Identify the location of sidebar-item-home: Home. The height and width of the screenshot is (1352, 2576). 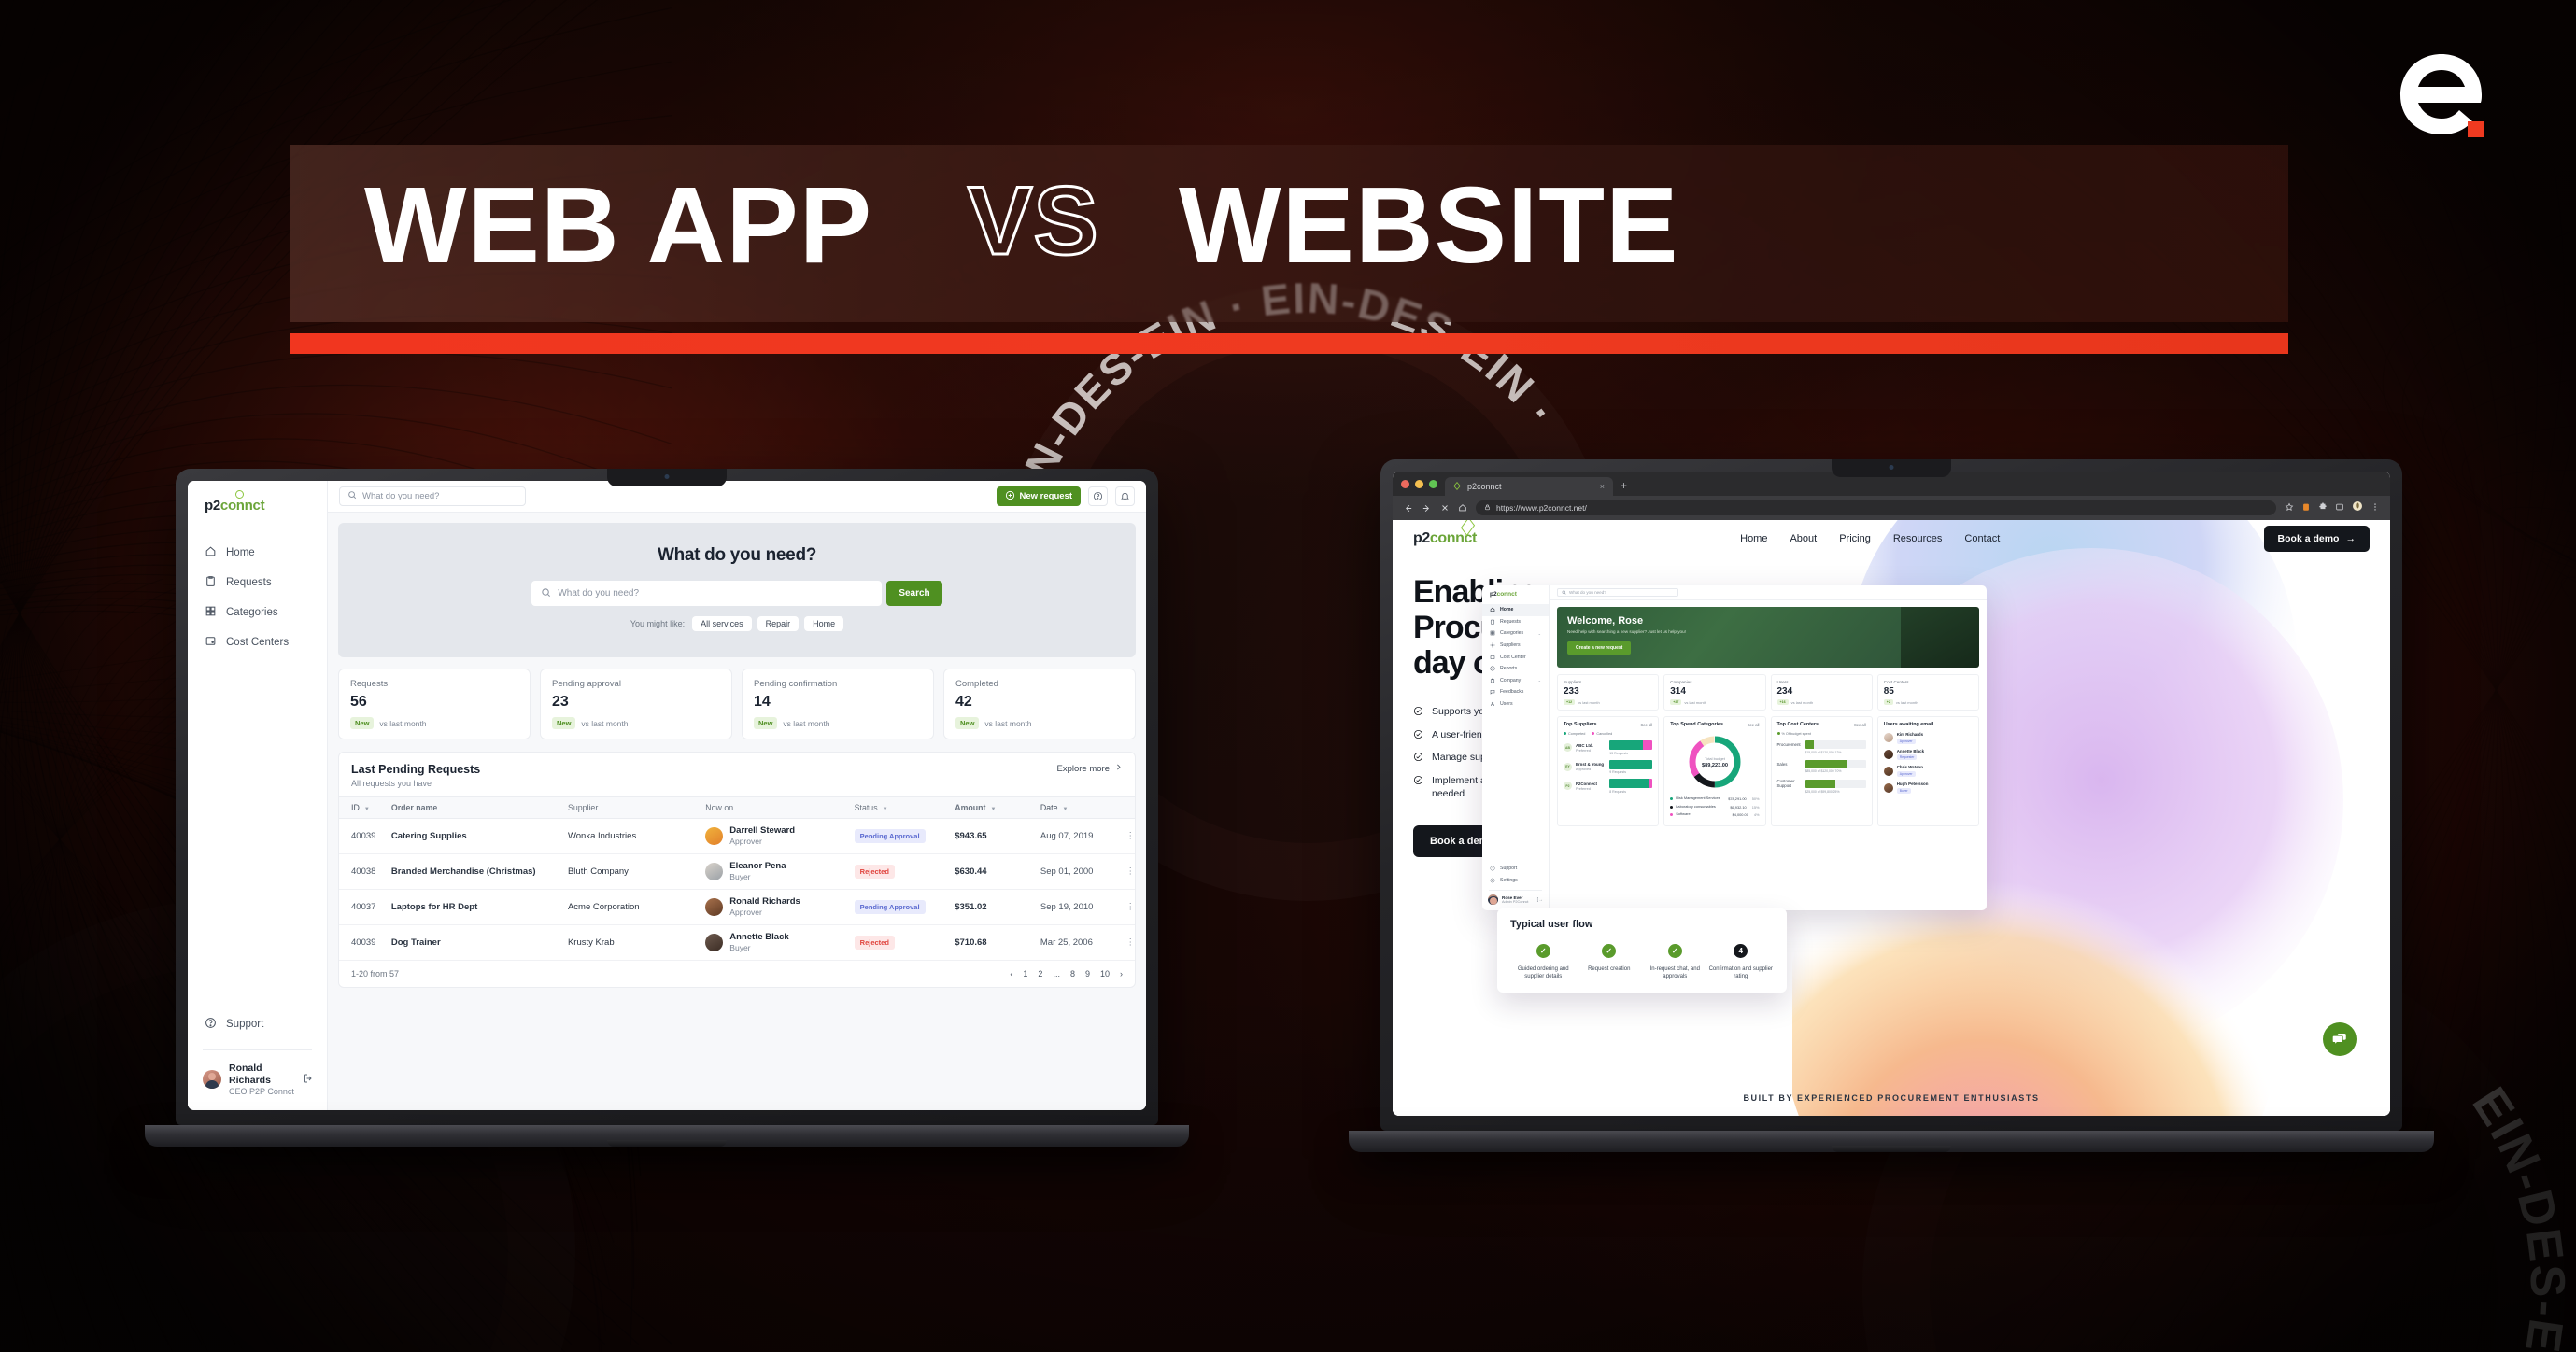
(257, 553).